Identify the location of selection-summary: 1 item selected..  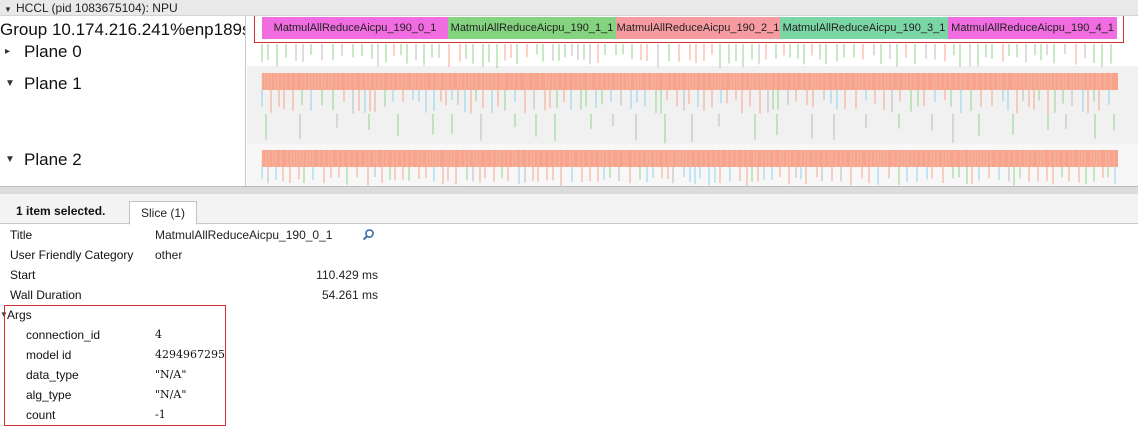
(61, 211).